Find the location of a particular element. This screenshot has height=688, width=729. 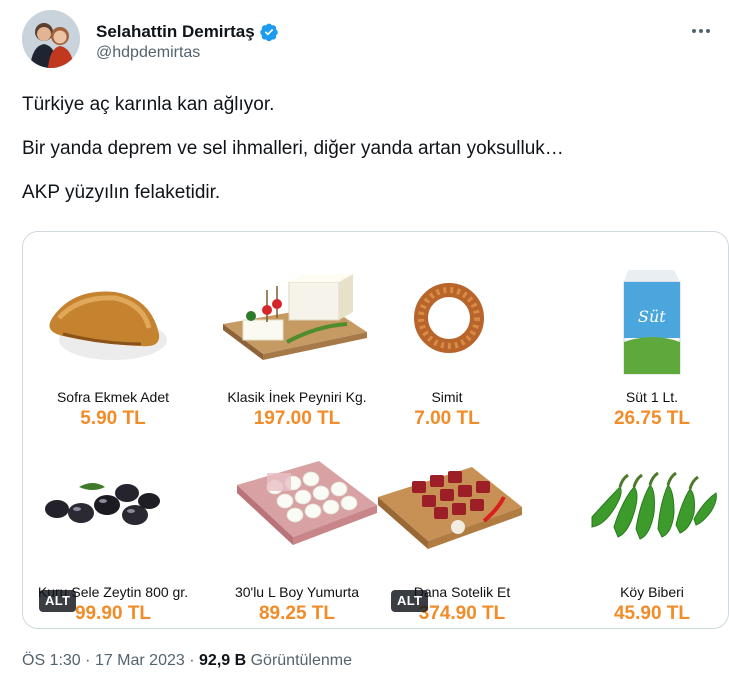

tweet-header: Selahattin Demirtaş @hdpdemirtas is located at coordinates (367, 40).